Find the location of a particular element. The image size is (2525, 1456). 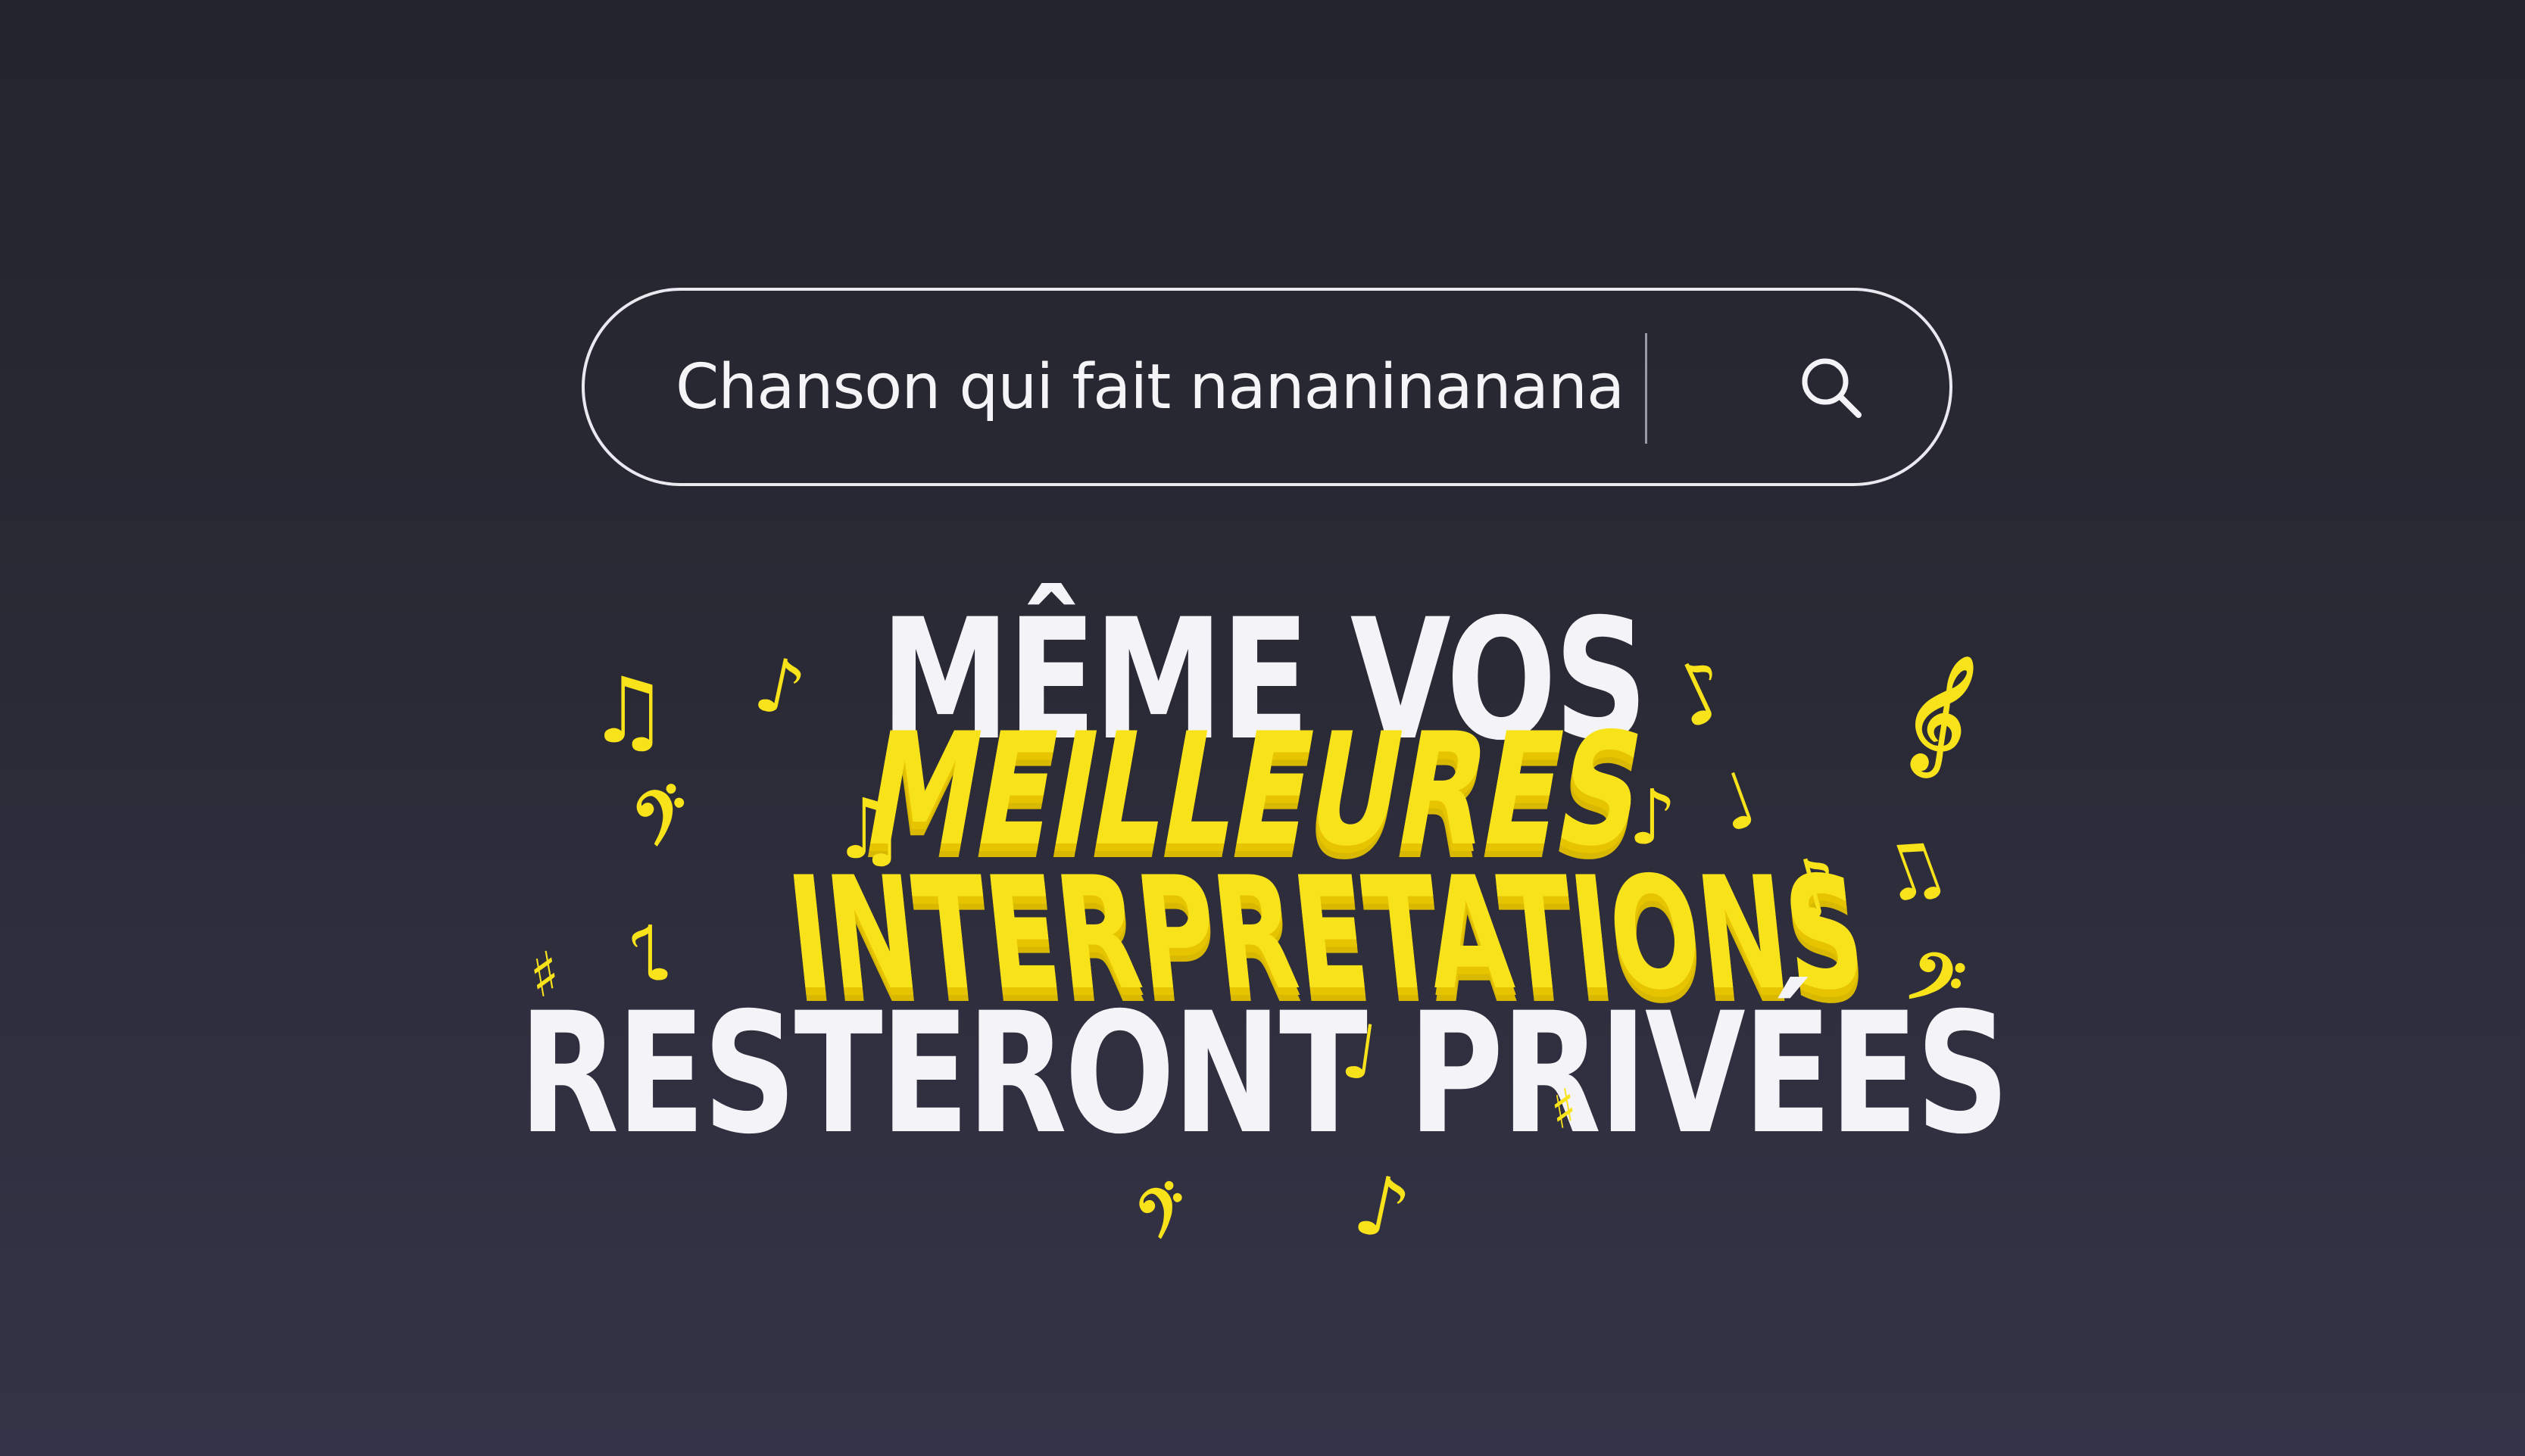

search-icon is located at coordinates (1832, 388).